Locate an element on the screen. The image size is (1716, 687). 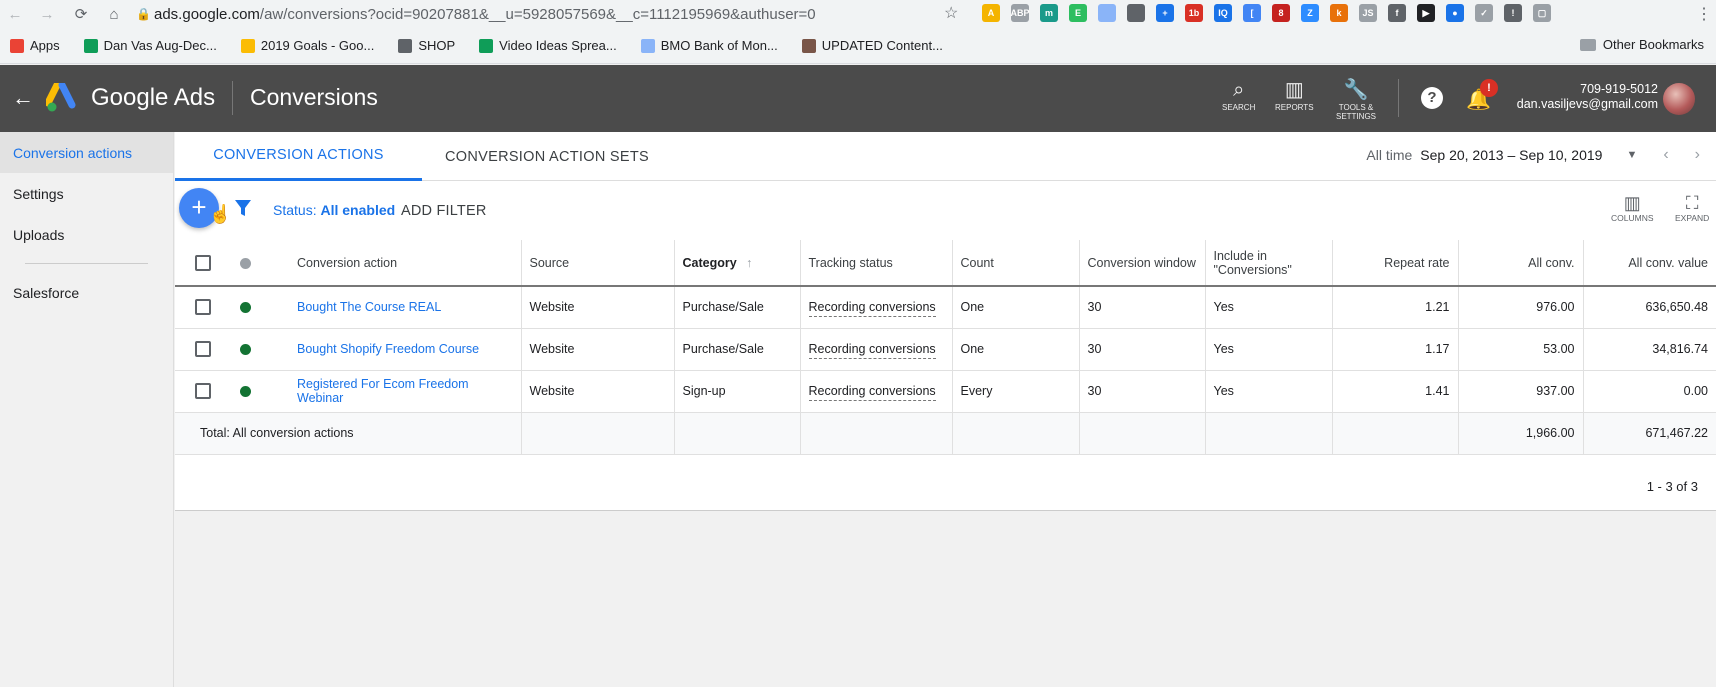
filter-icon is located at coordinates (243, 208).